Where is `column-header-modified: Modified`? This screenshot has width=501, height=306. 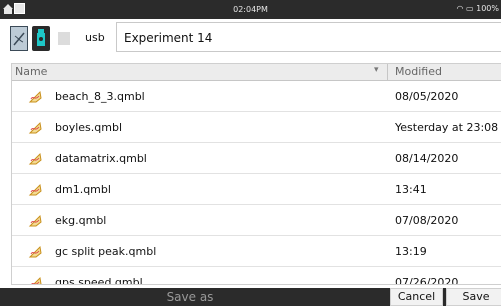
column-header-modified: Modified is located at coordinates (418, 71).